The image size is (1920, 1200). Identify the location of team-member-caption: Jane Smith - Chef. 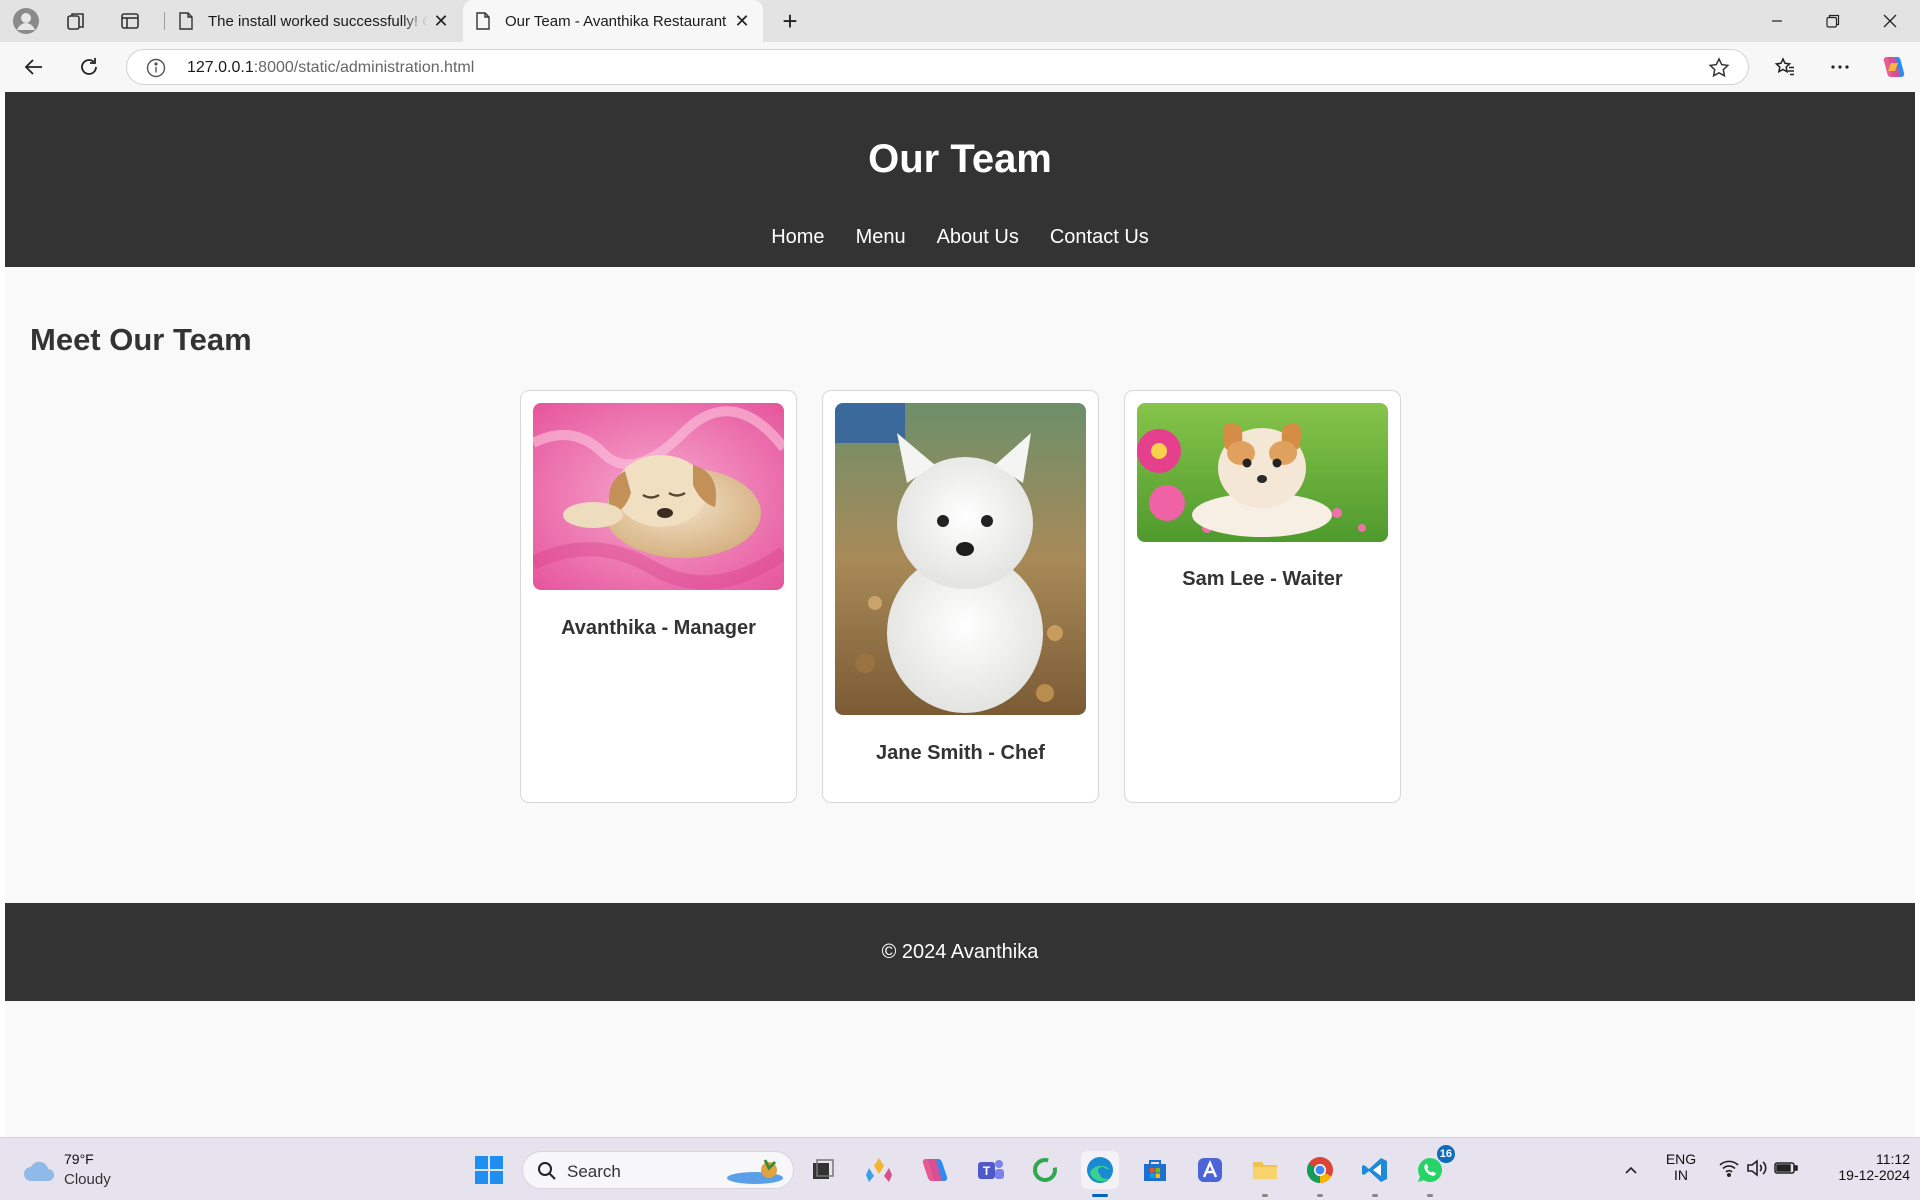
(960, 753).